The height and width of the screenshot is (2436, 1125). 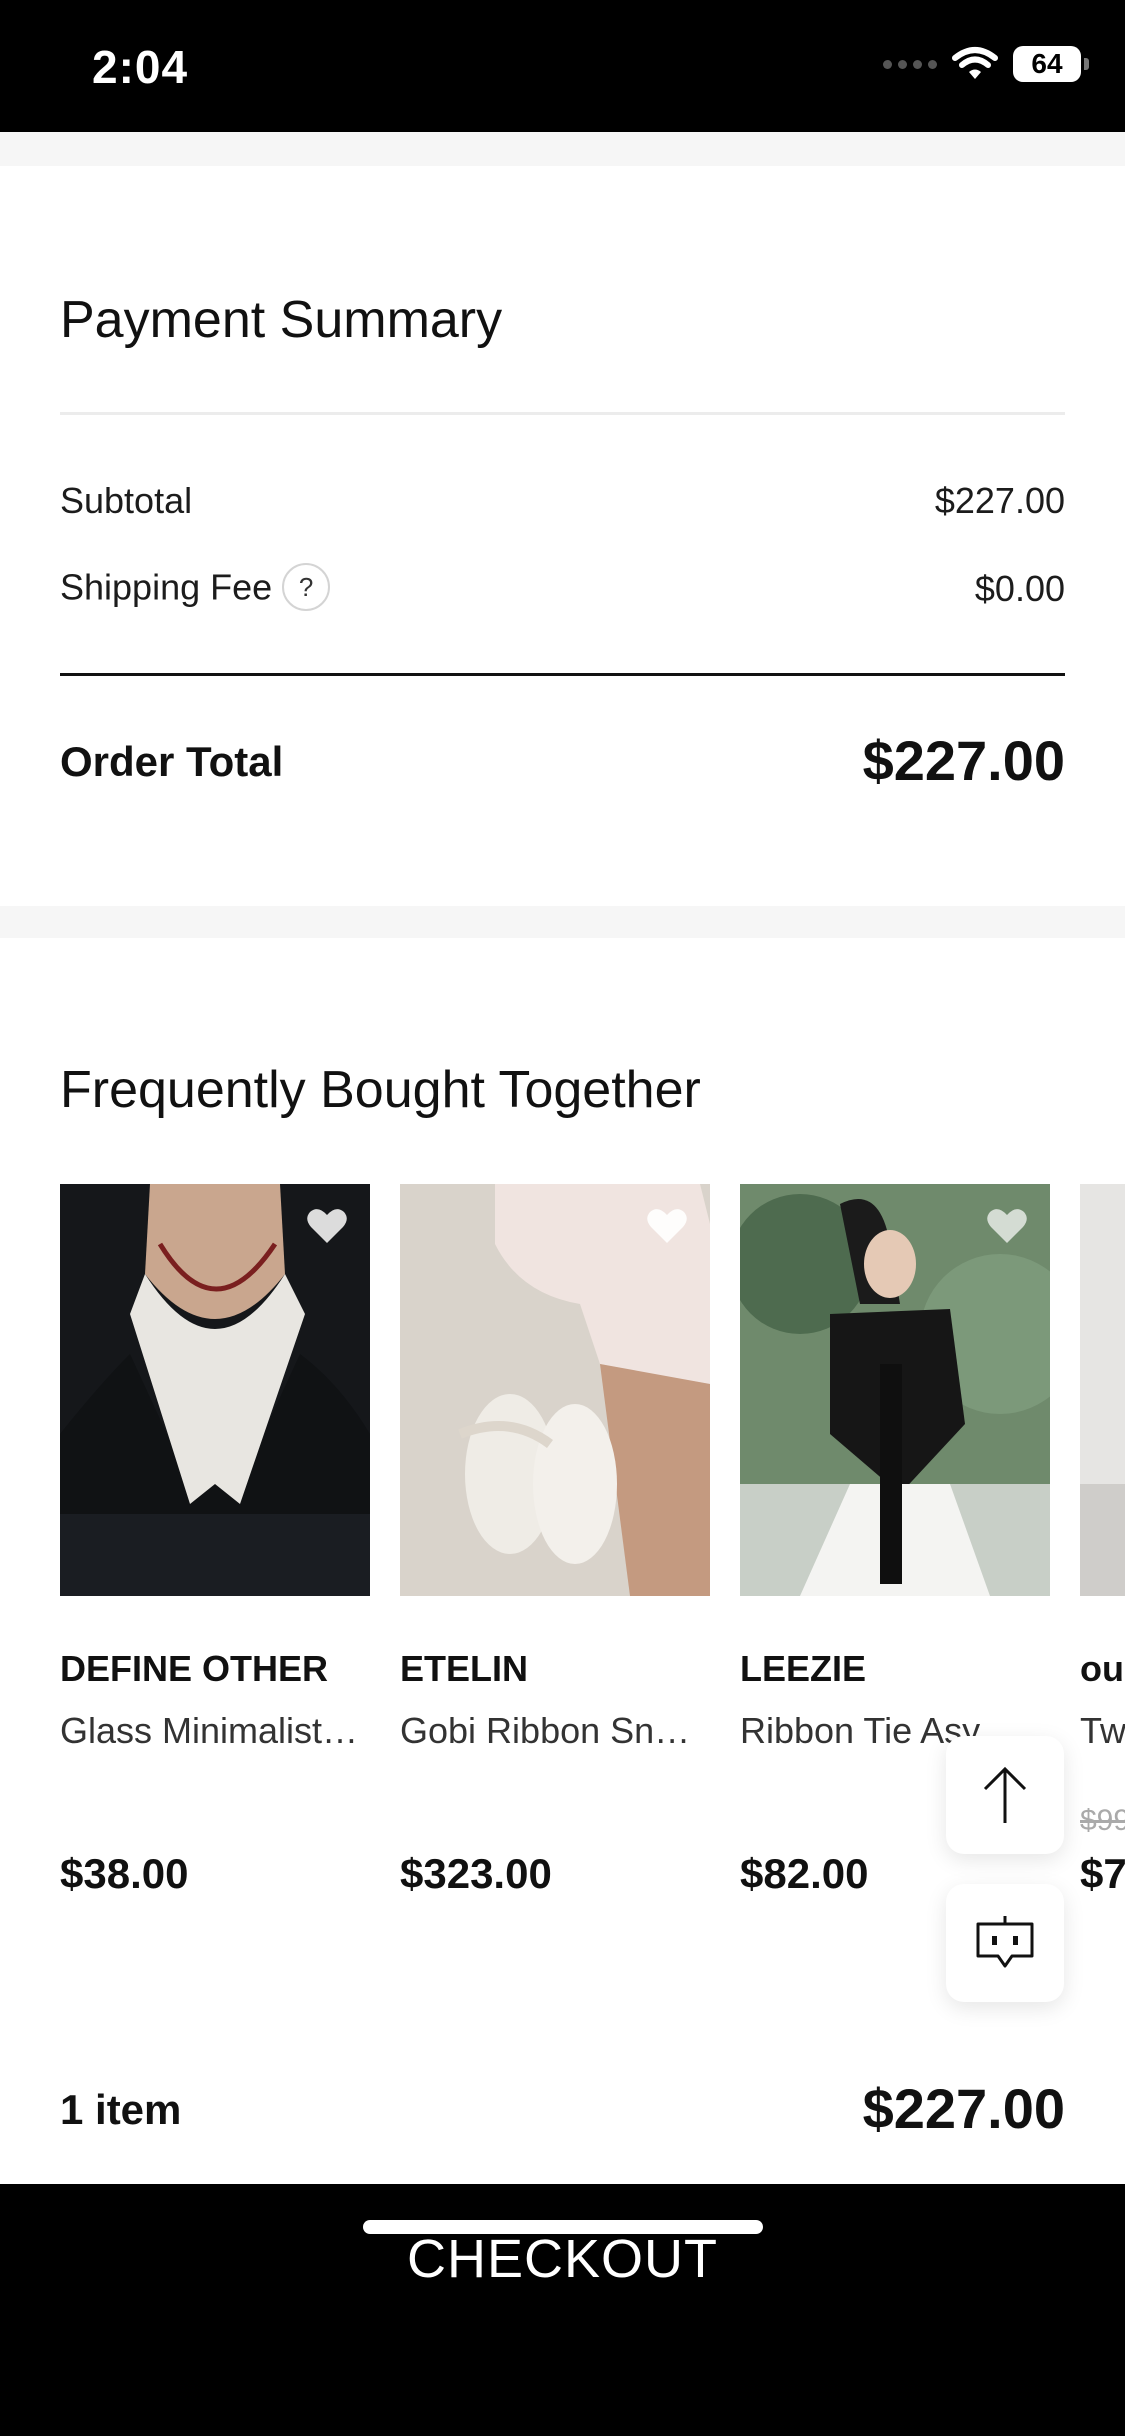 I want to click on divider, so click(x=562, y=413).